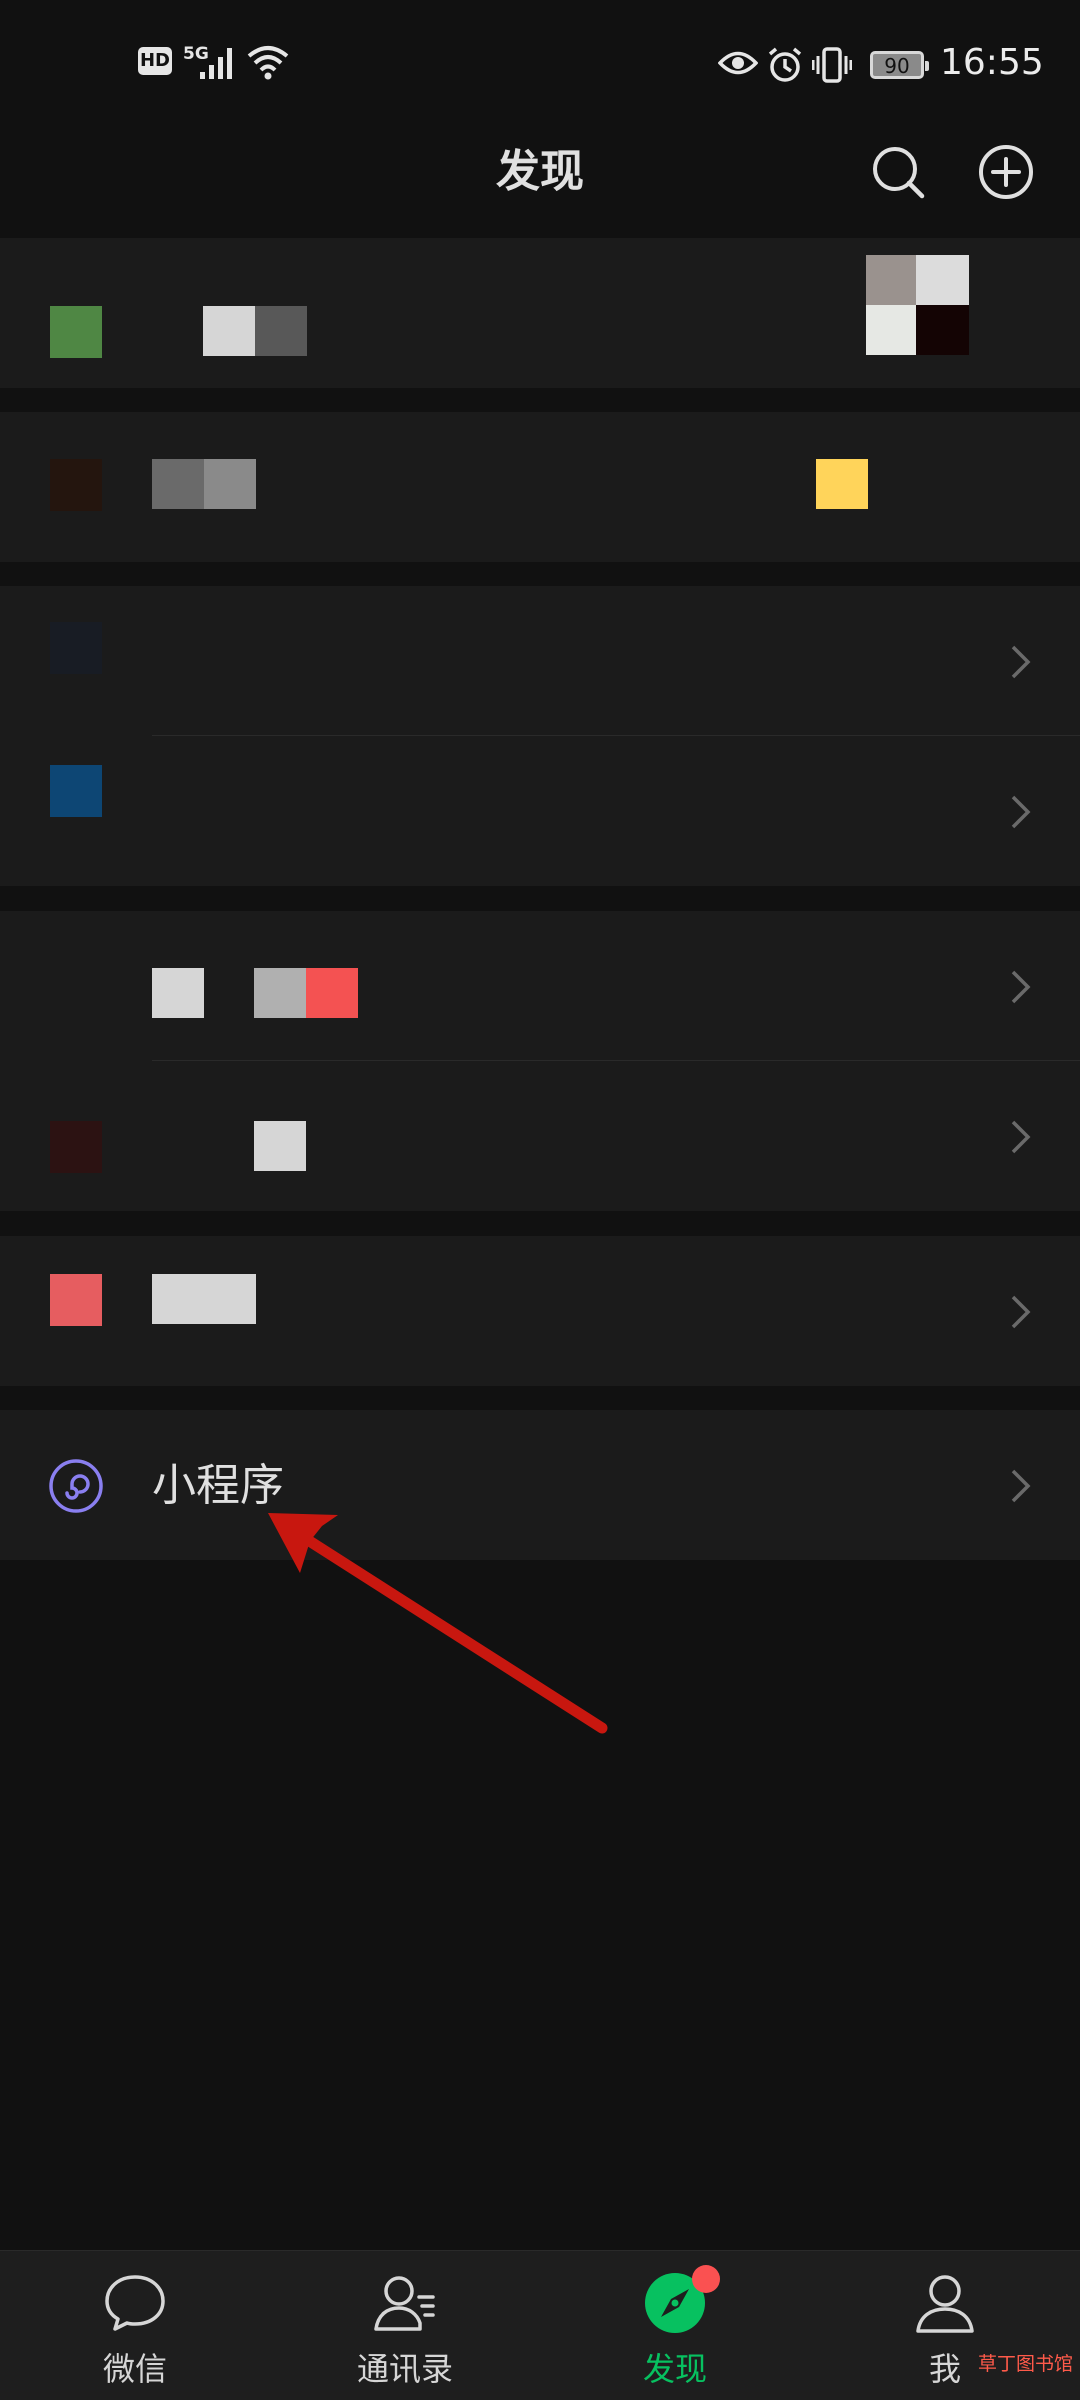 This screenshot has height=2400, width=1080. I want to click on vibrate-icon, so click(832, 65).